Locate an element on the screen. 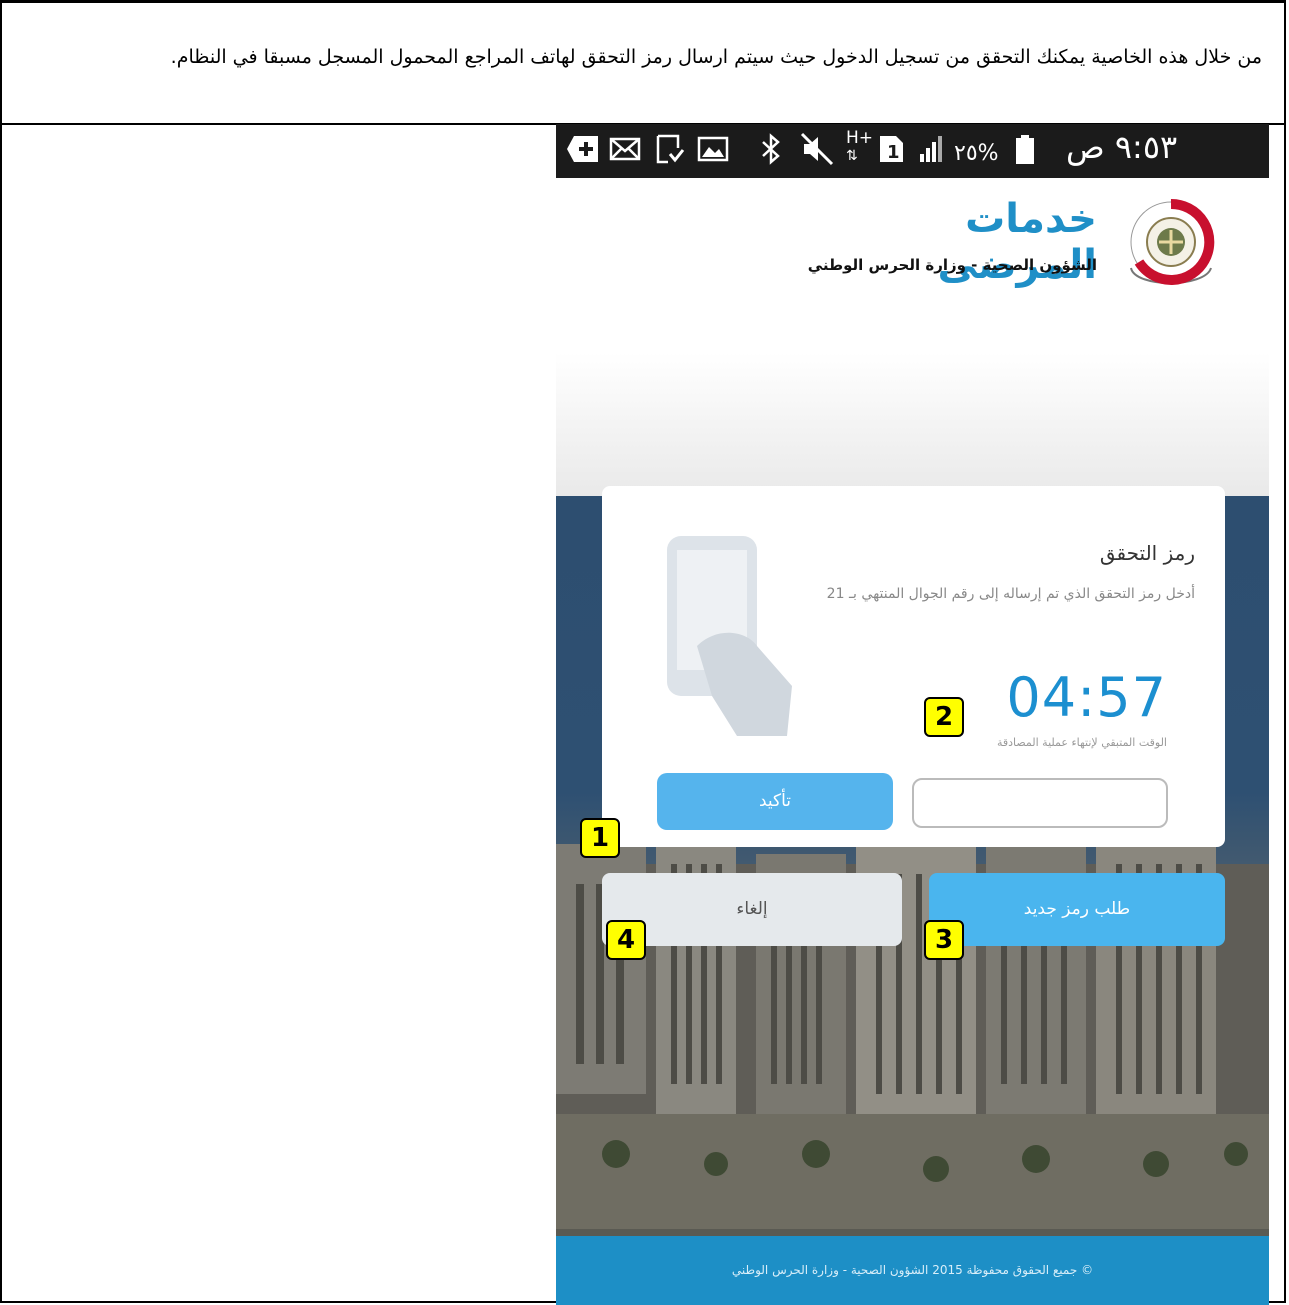  annotation-badge-4: 4 is located at coordinates (626, 940).